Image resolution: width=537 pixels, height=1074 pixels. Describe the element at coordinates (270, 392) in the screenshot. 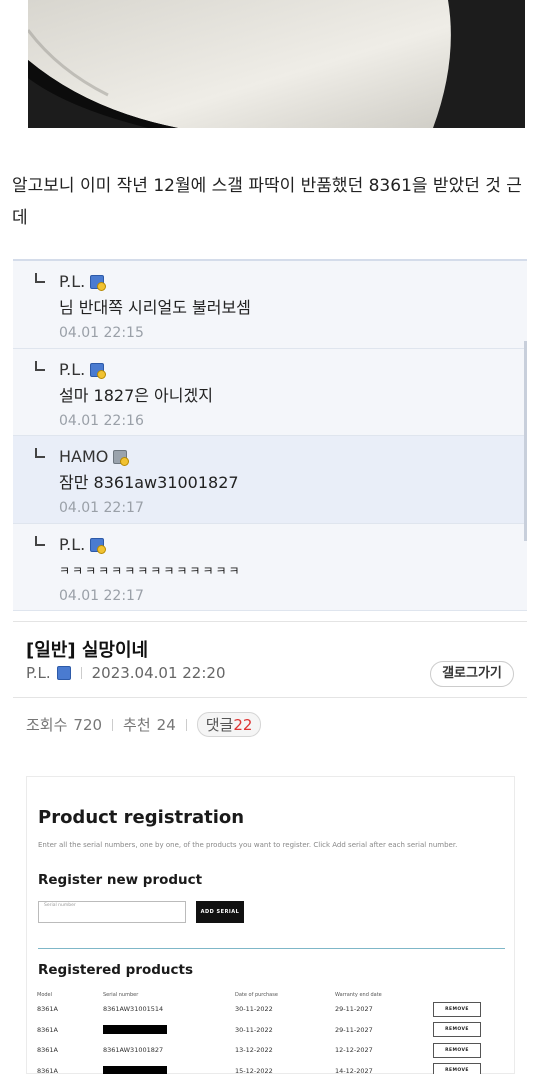

I see `comment-item: P.L. 설마 1827은 아니겠지 04.01 22:16` at that location.